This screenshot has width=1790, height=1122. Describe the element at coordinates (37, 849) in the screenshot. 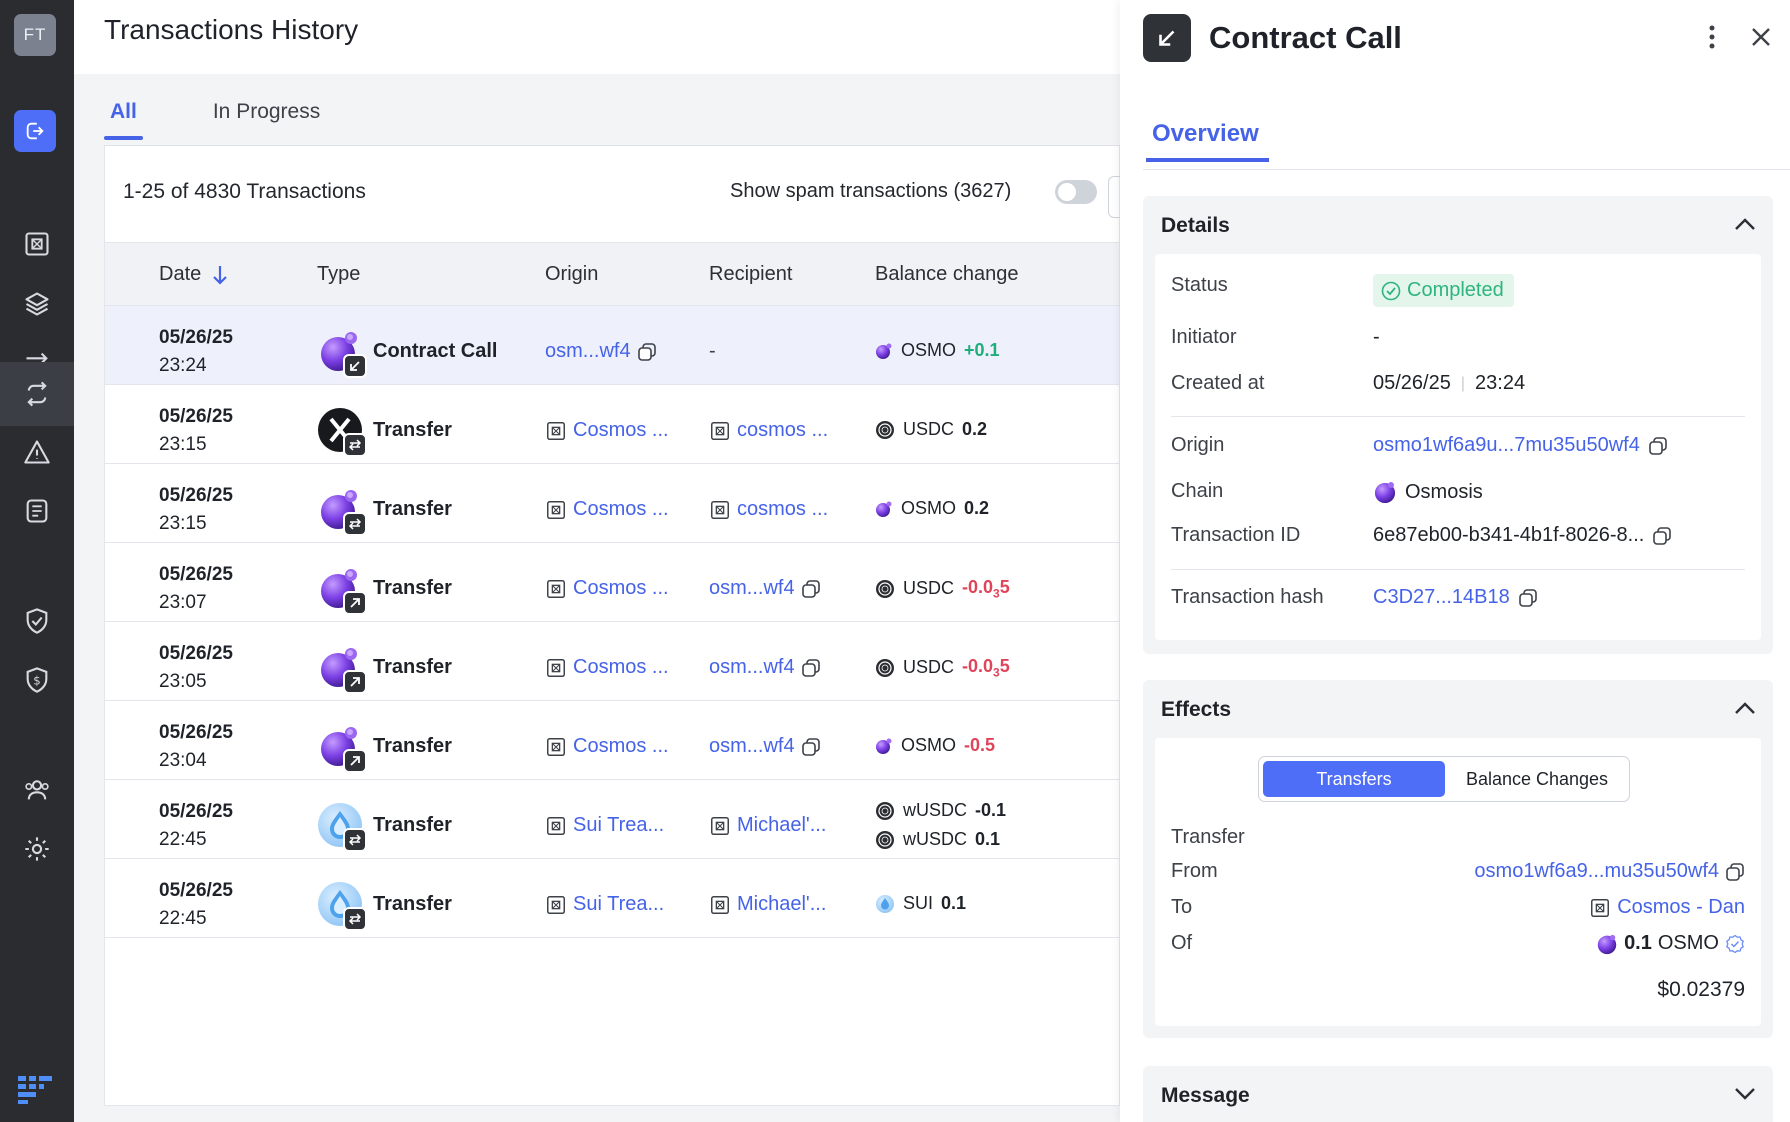

I see `rail-settings` at that location.